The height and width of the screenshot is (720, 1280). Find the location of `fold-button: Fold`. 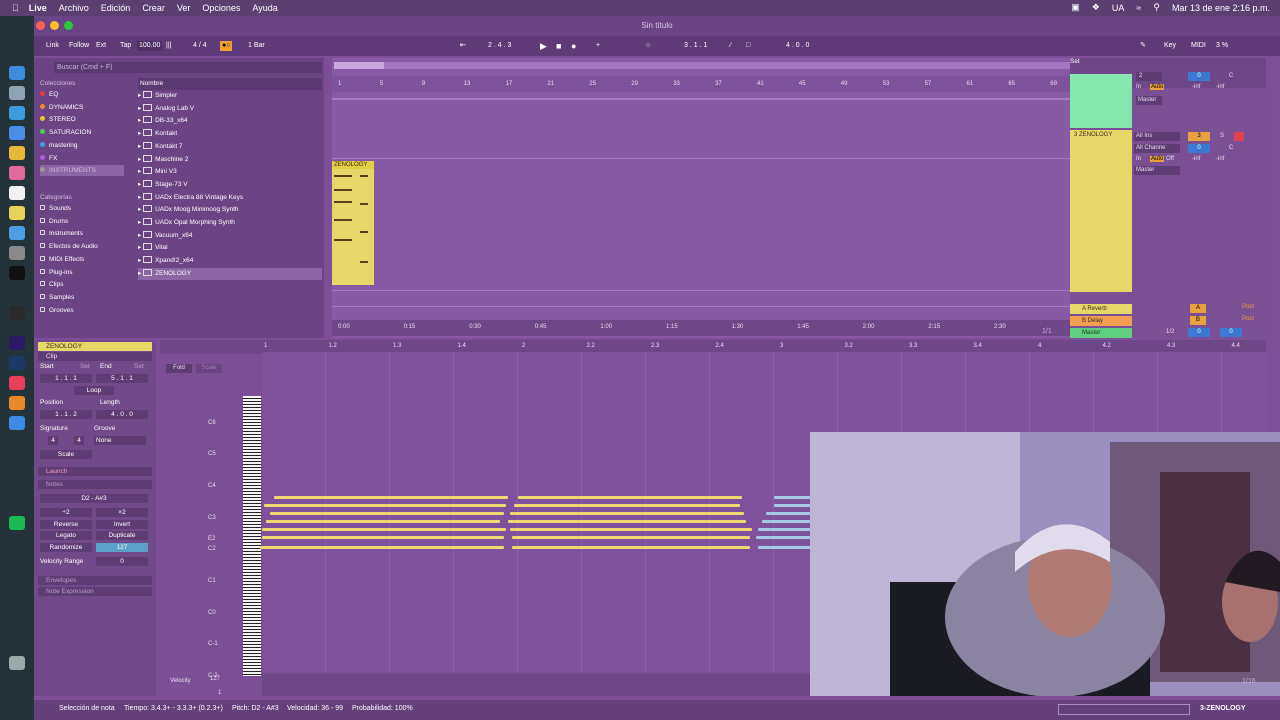

fold-button: Fold is located at coordinates (179, 368).